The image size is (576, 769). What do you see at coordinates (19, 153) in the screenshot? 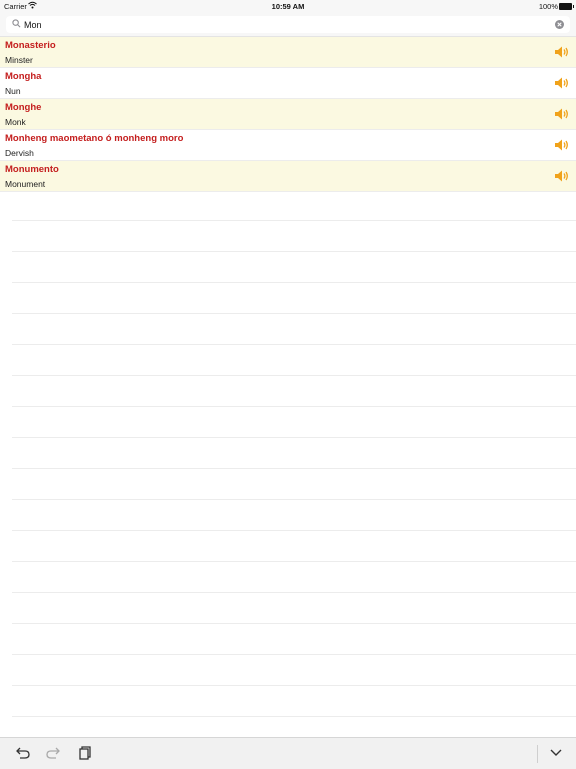
I see `translation-text: Dervish` at bounding box center [19, 153].